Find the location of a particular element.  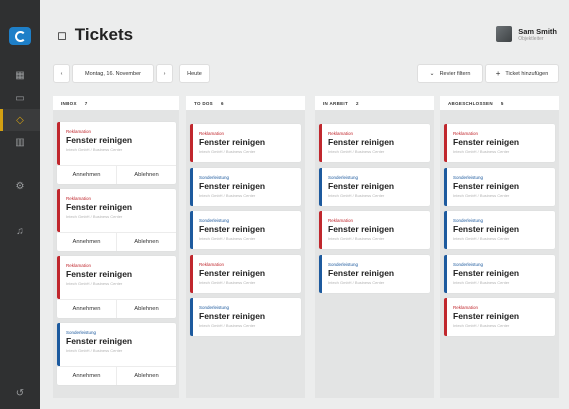

tickets-icon: ◇ is located at coordinates (20, 120).